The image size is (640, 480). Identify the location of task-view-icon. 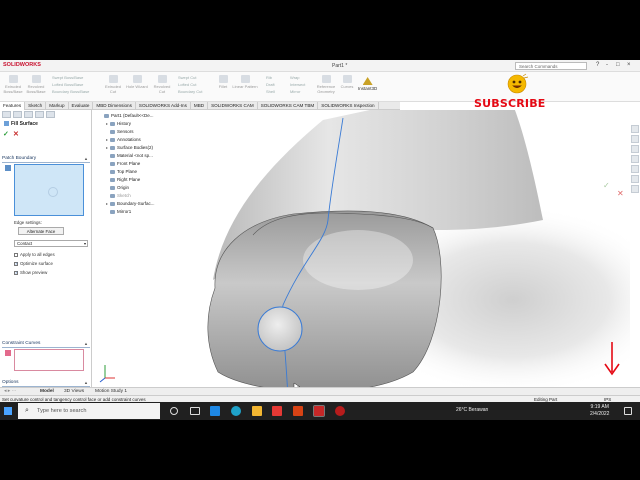
(195, 411).